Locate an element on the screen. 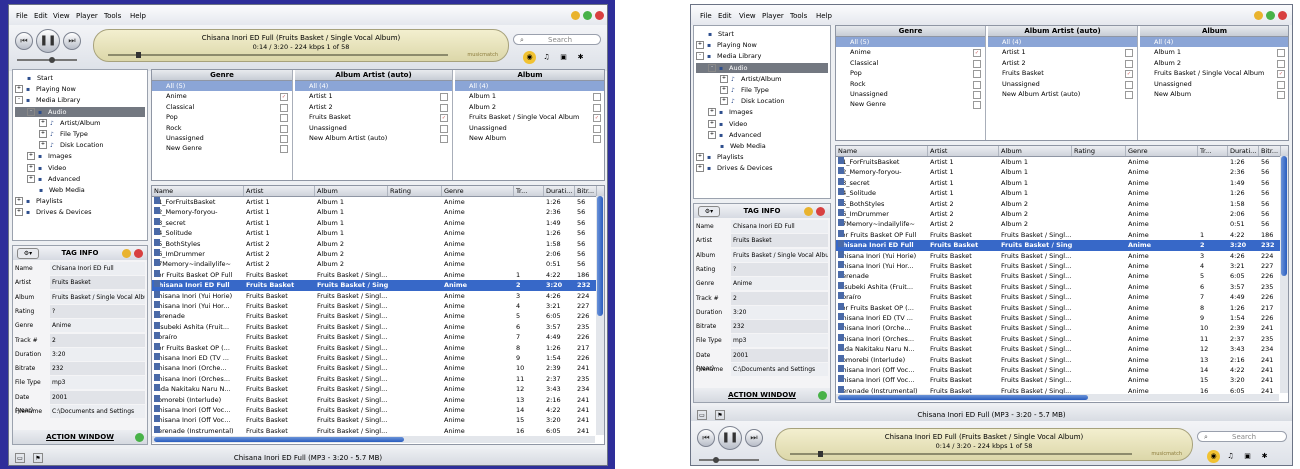 This screenshot has height=469, width=1300. tree-item: + ♪ File Type is located at coordinates (80, 134).